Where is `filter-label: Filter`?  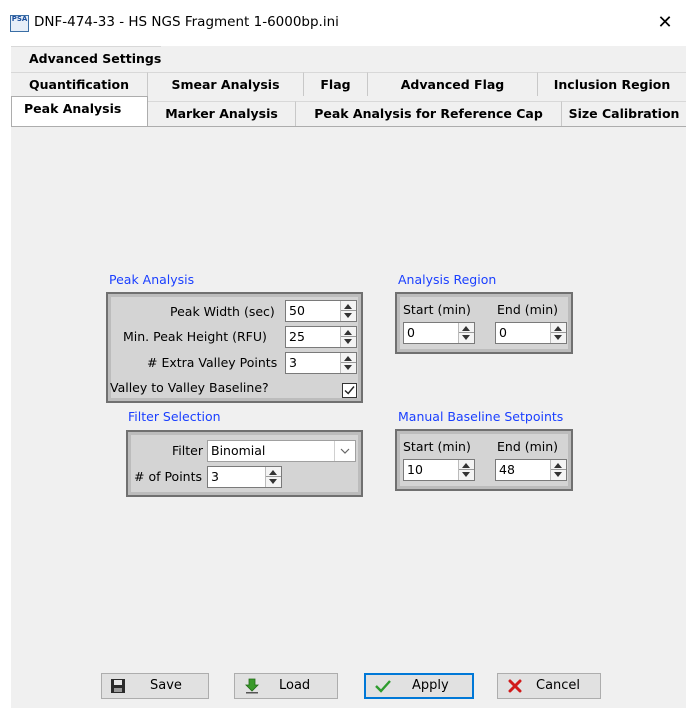 filter-label: Filter is located at coordinates (187, 450).